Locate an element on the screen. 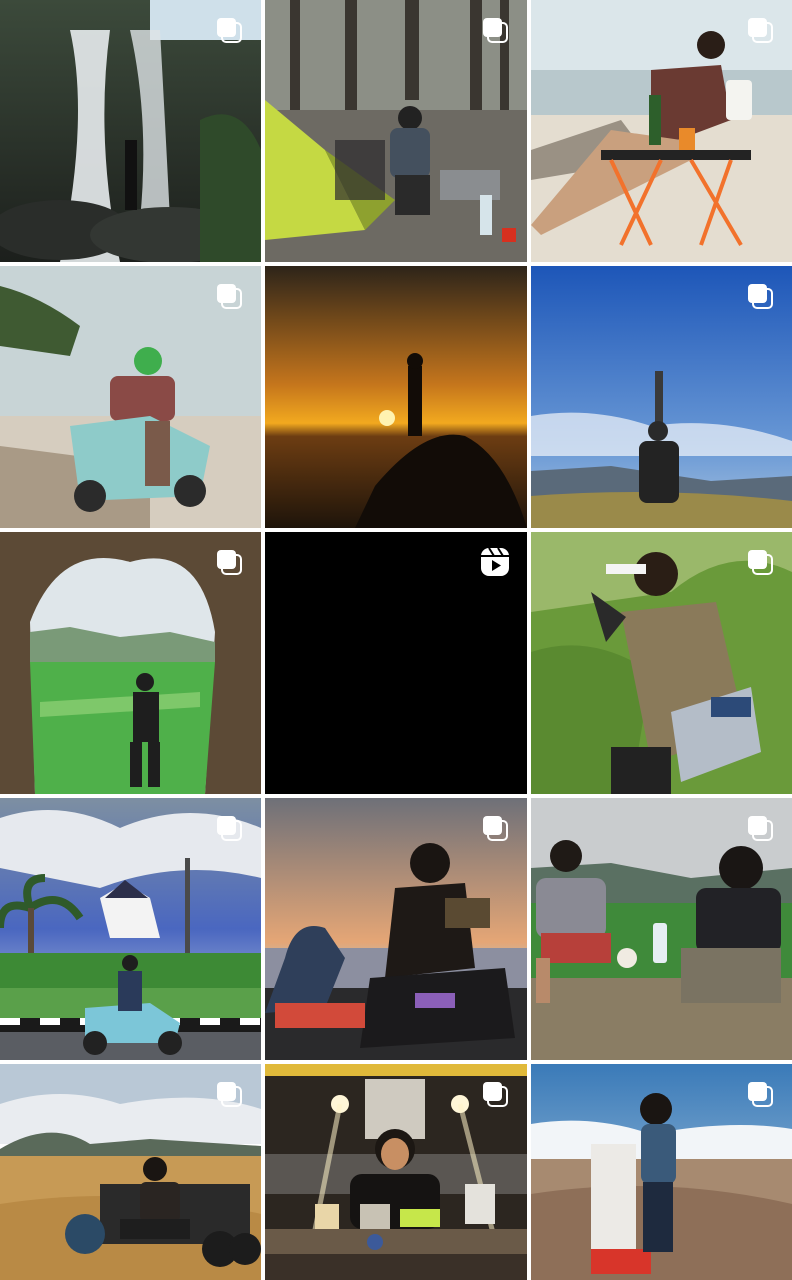 This screenshot has width=792, height=1280. post-tile-scooter-palm-house is located at coordinates (130, 929).